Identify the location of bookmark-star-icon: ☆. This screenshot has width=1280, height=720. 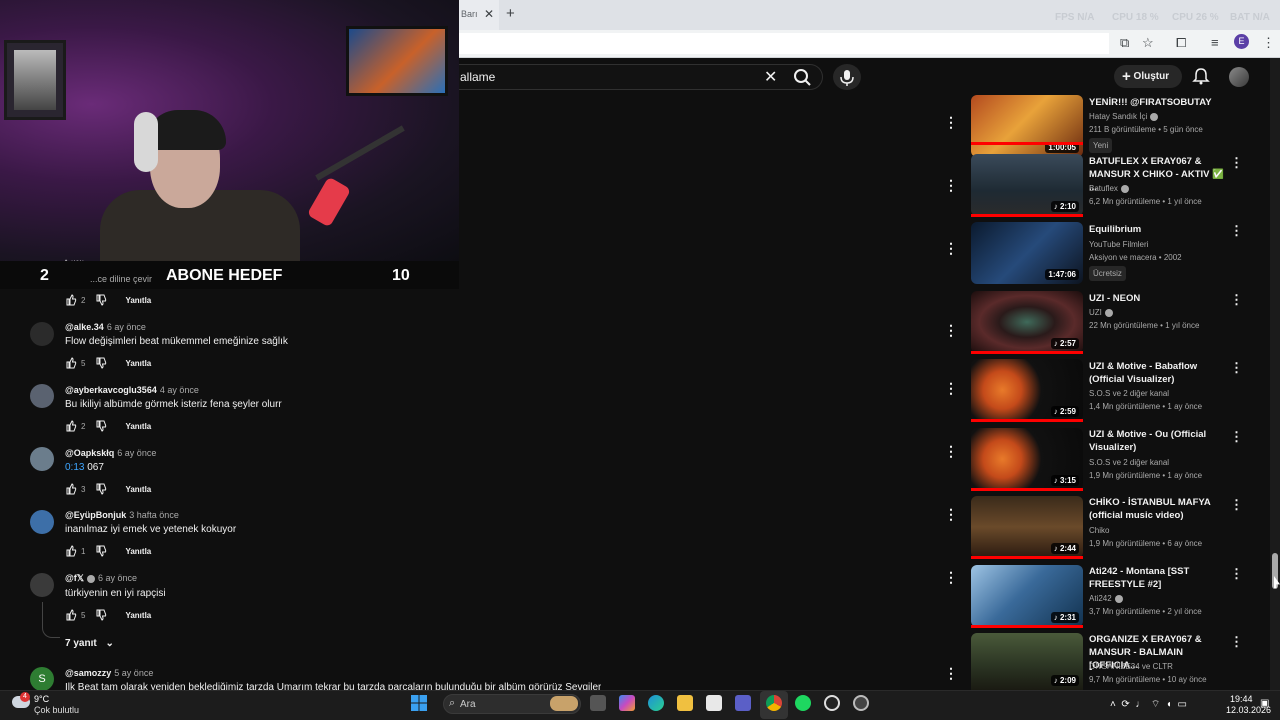
(1148, 43).